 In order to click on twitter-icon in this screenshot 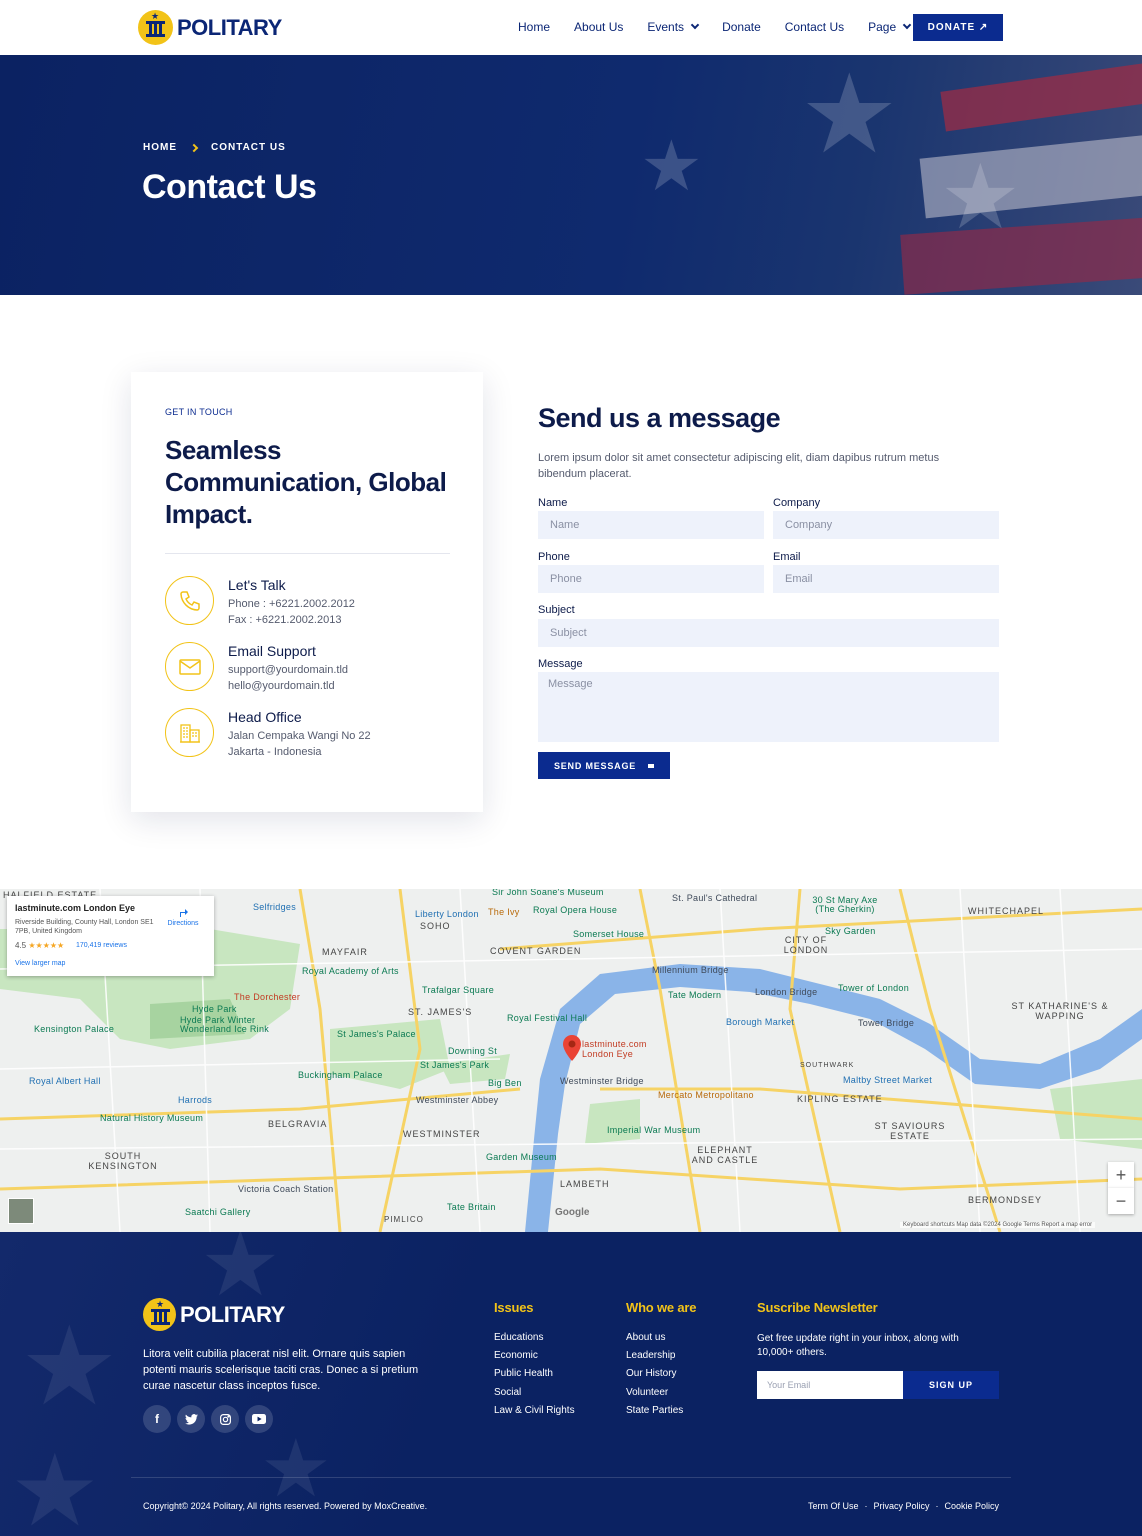, I will do `click(191, 1419)`.